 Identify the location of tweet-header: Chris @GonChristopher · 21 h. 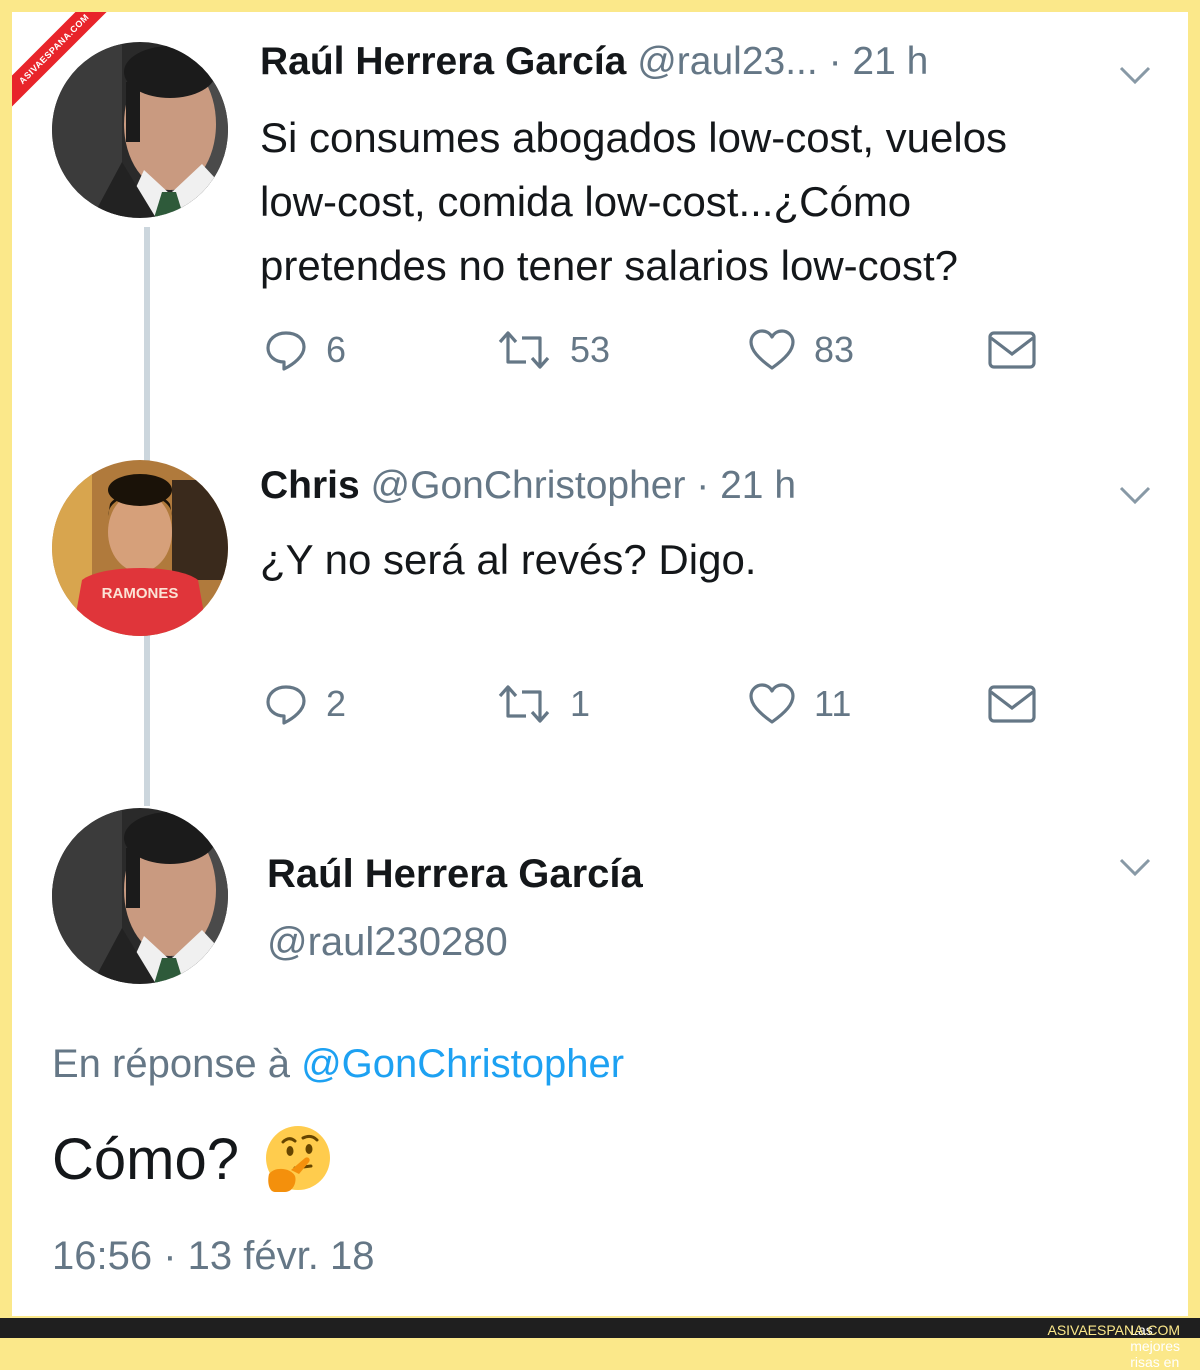
(528, 486).